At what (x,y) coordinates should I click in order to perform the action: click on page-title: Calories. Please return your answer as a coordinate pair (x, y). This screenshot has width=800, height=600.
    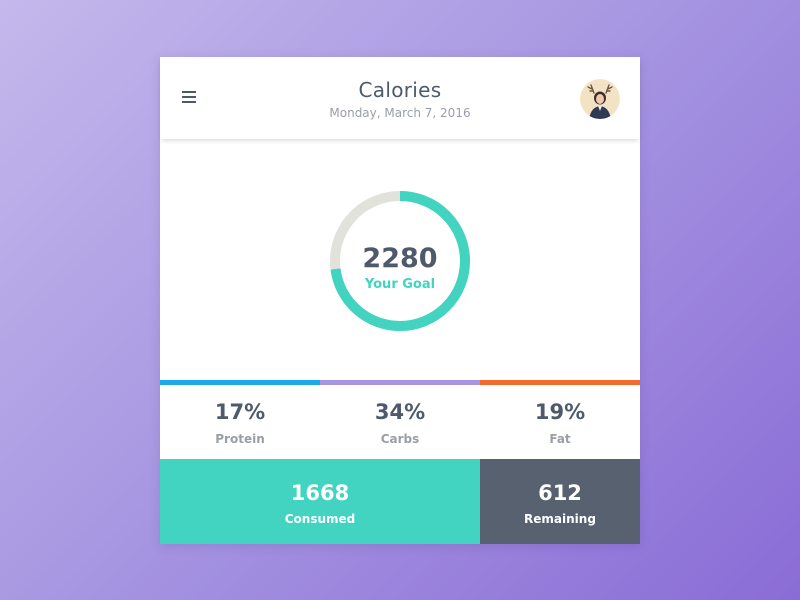
    Looking at the image, I should click on (400, 90).